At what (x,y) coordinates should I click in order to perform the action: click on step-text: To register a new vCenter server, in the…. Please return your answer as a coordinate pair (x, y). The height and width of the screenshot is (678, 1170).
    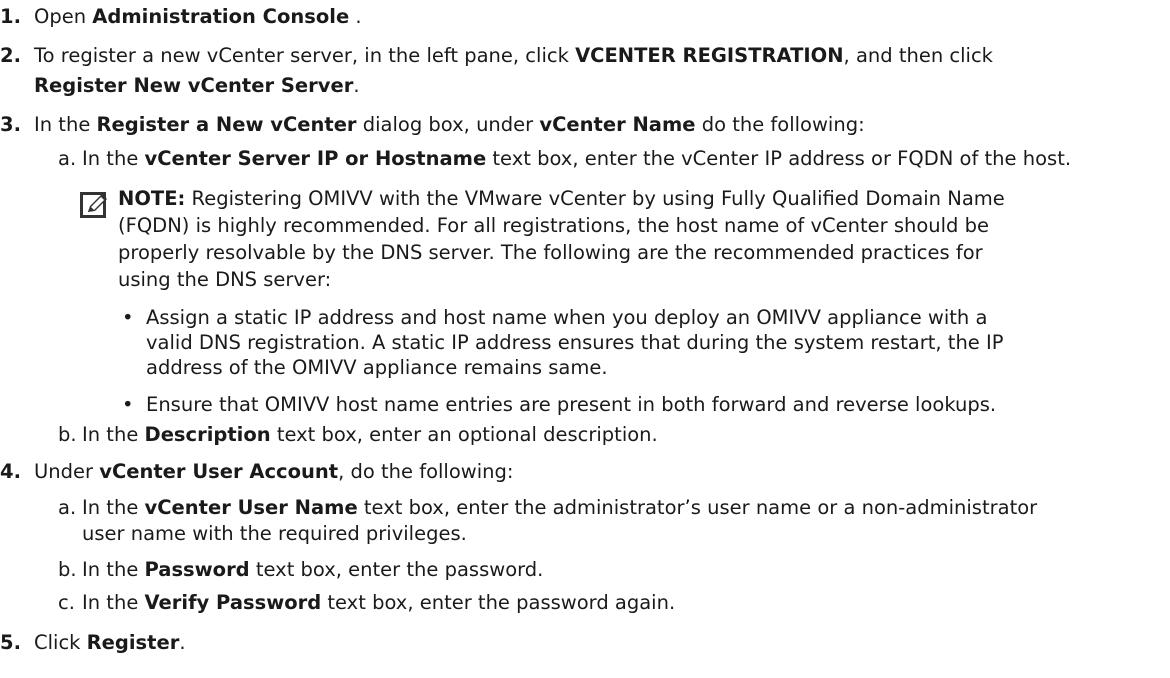
    Looking at the image, I should click on (513, 55).